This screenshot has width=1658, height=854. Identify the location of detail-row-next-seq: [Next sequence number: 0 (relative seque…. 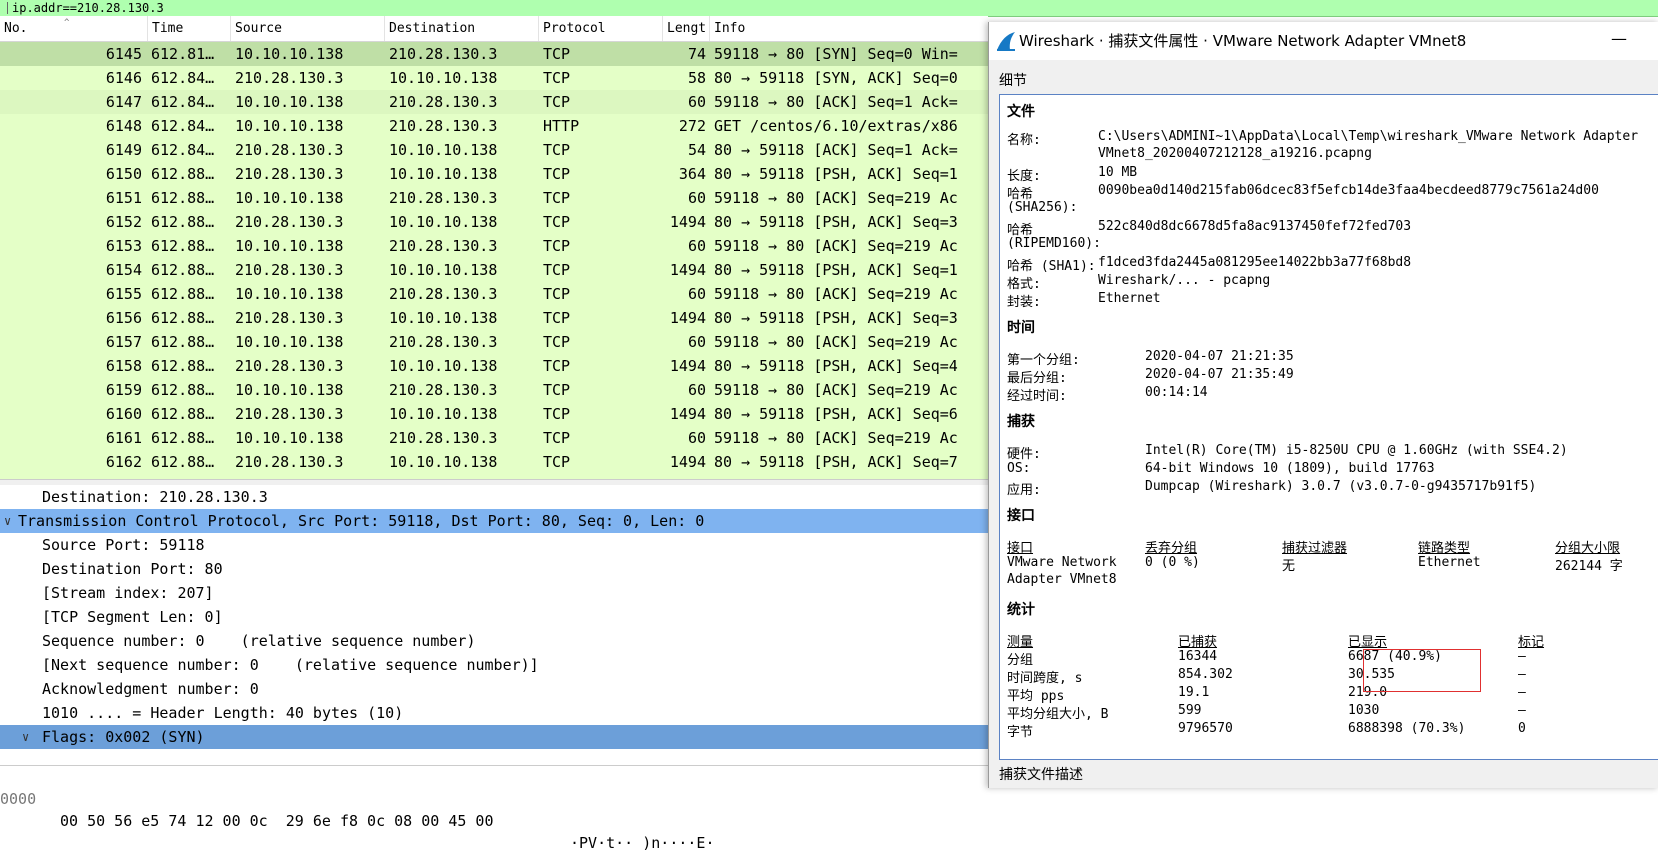
(494, 665).